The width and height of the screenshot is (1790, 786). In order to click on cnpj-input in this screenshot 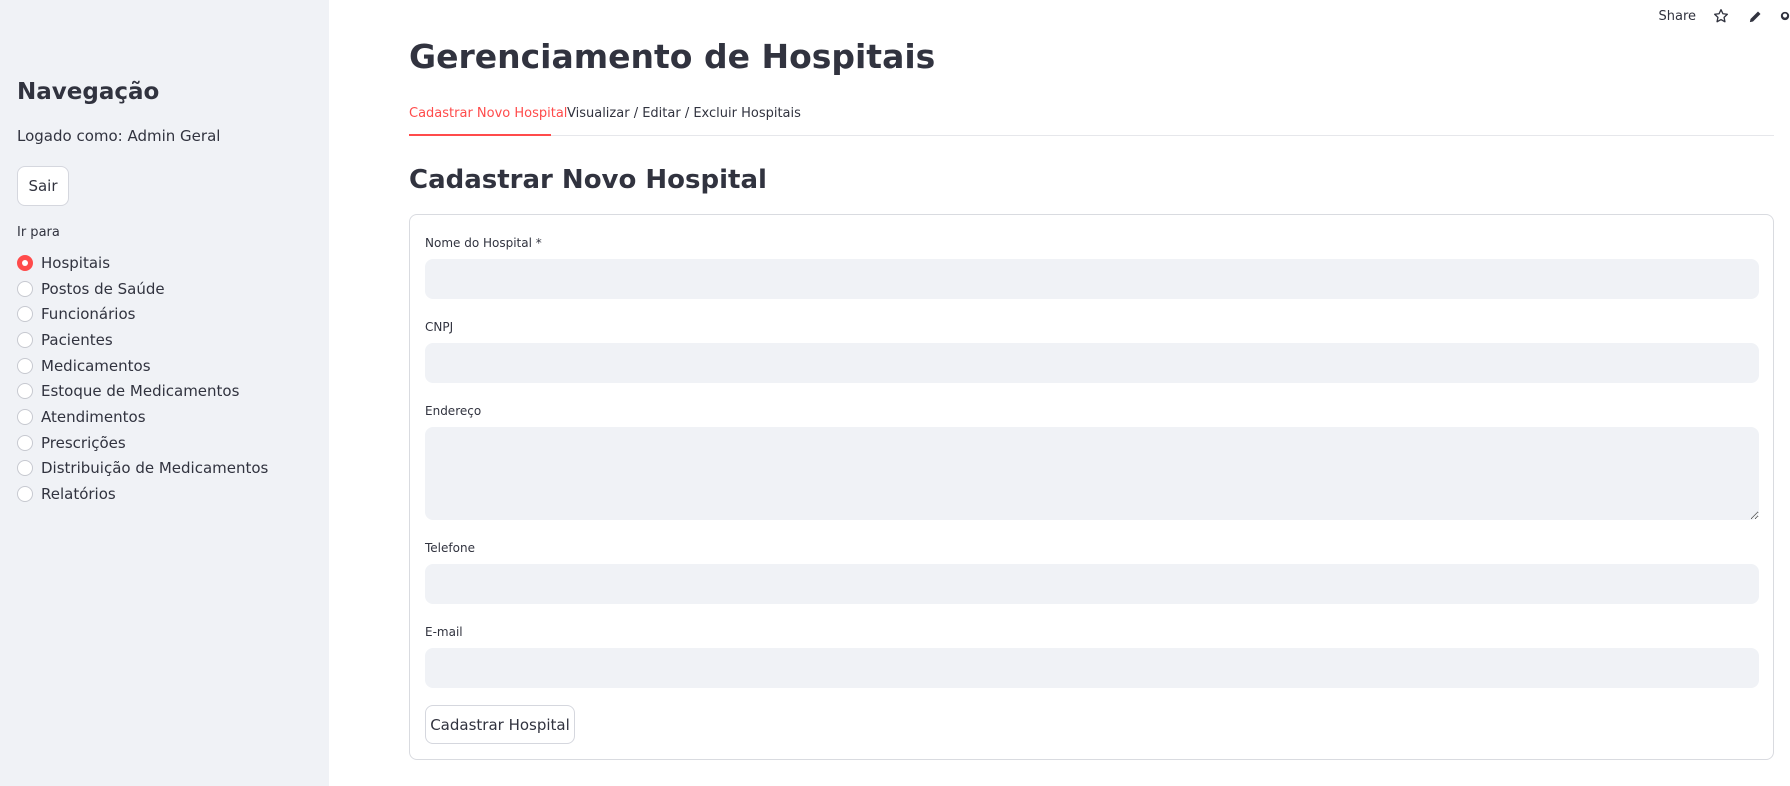, I will do `click(1092, 363)`.